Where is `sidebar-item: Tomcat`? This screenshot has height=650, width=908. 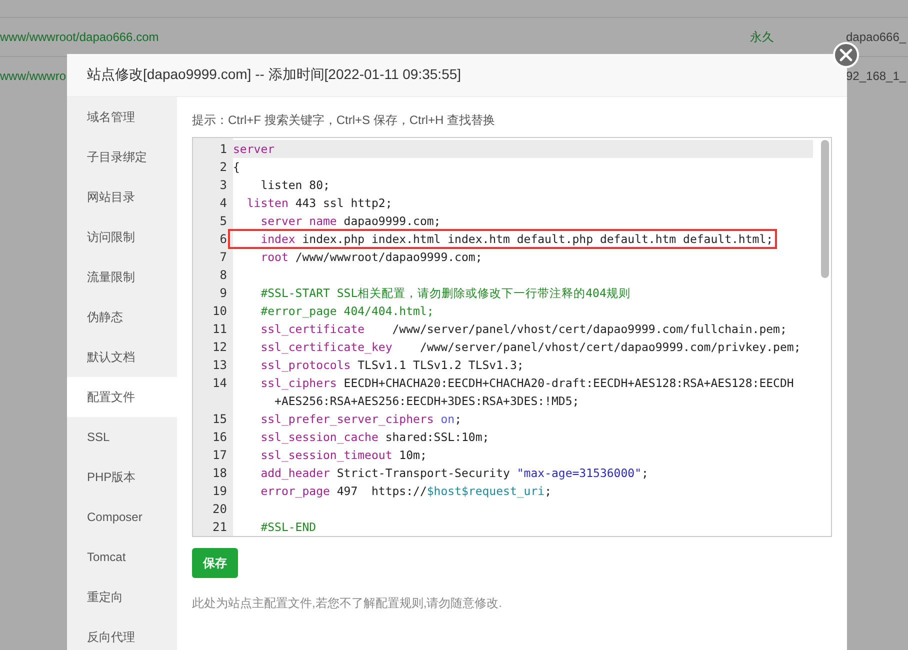
sidebar-item: Tomcat is located at coordinates (122, 557).